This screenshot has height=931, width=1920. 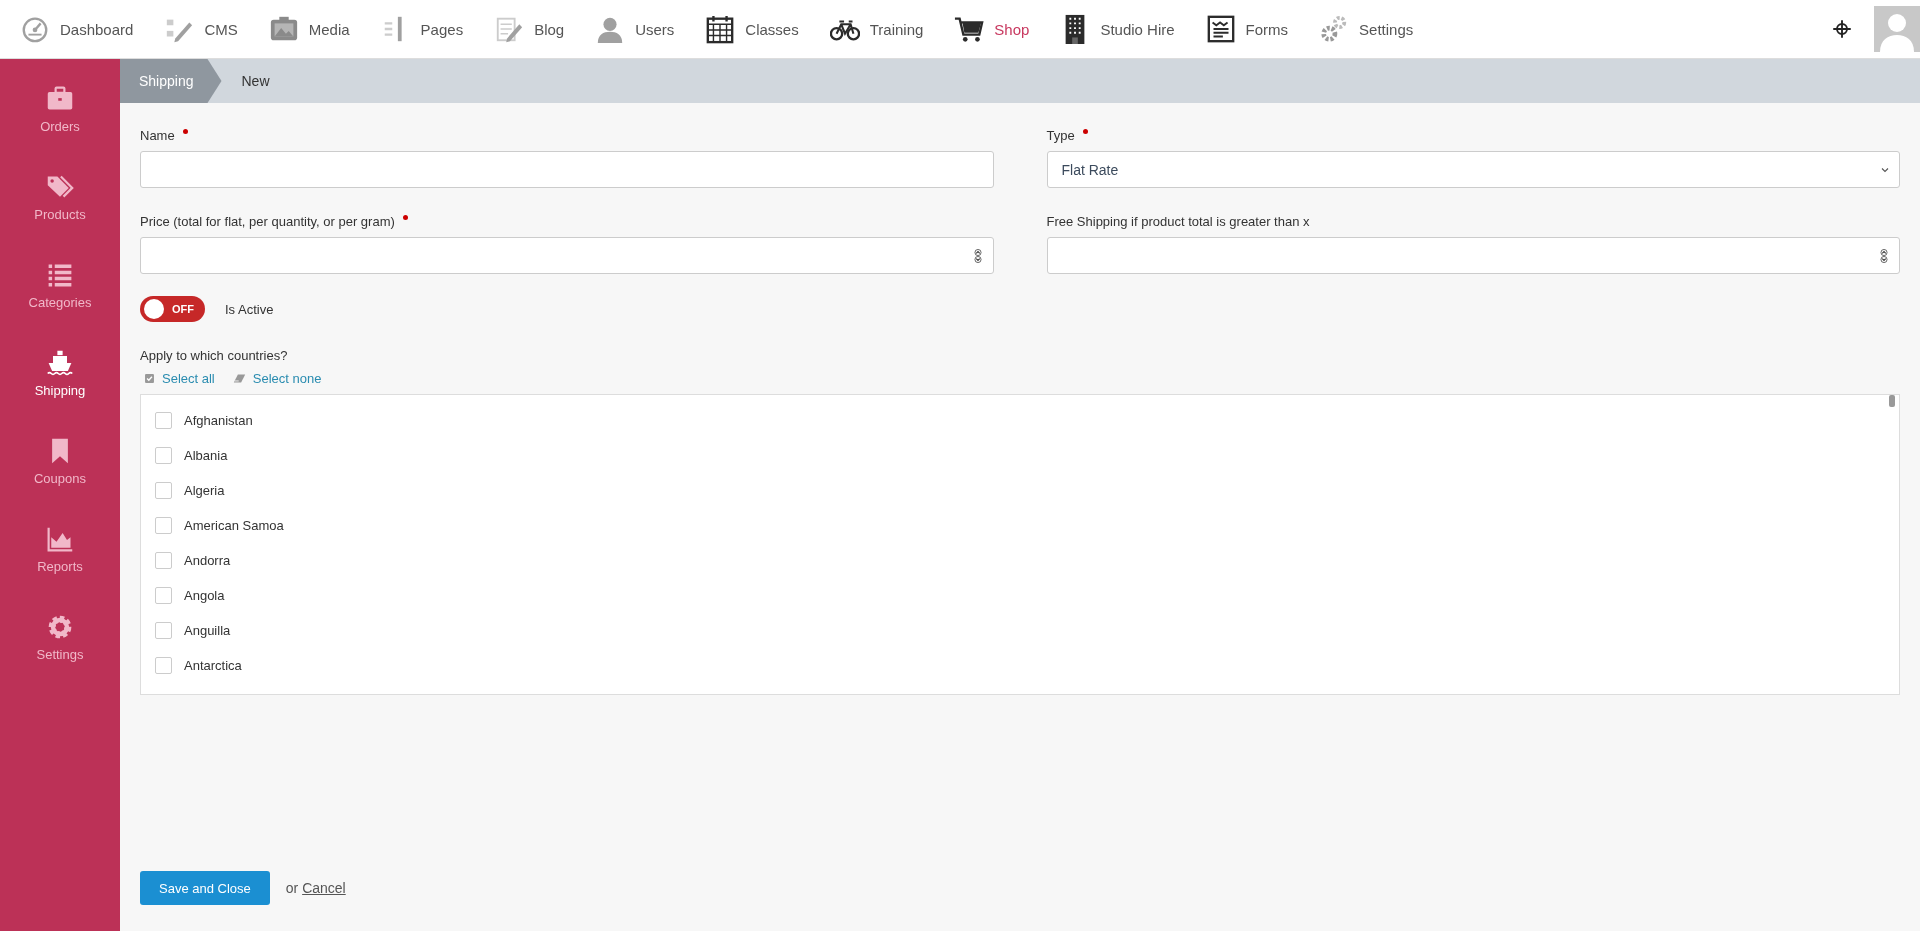 I want to click on toggle-switch: OFF, so click(x=172, y=309).